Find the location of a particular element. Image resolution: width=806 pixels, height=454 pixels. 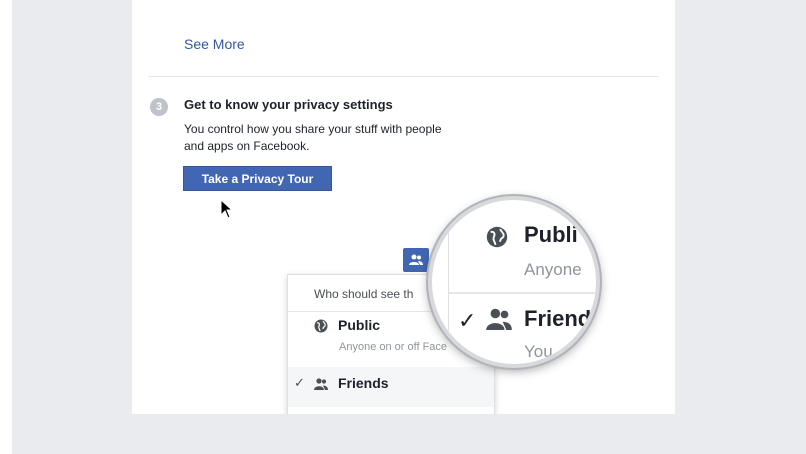

see-more-link: See More is located at coordinates (214, 44).